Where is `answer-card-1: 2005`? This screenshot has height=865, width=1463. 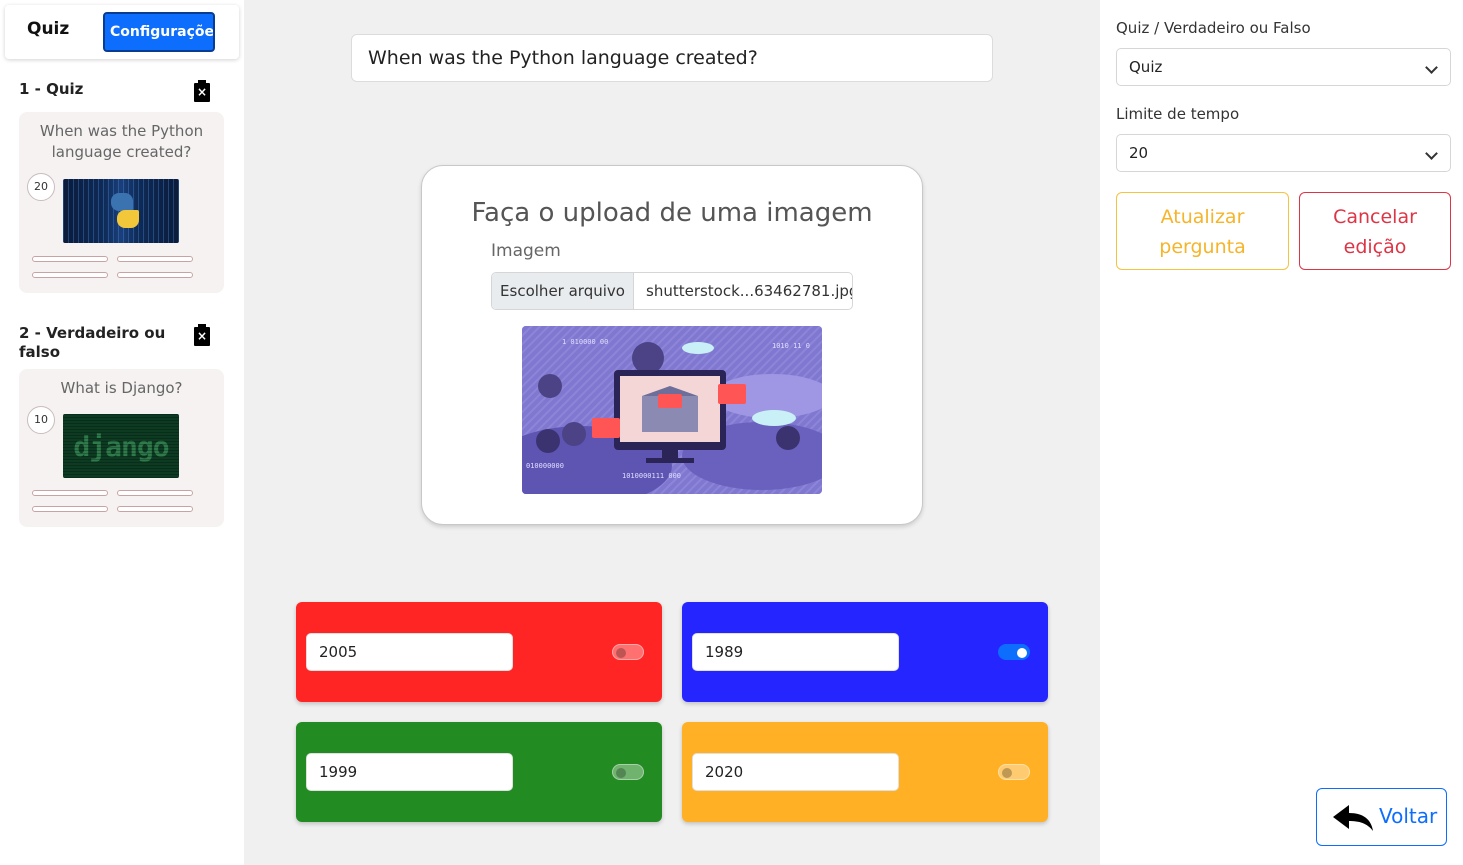
answer-card-1: 2005 is located at coordinates (479, 652).